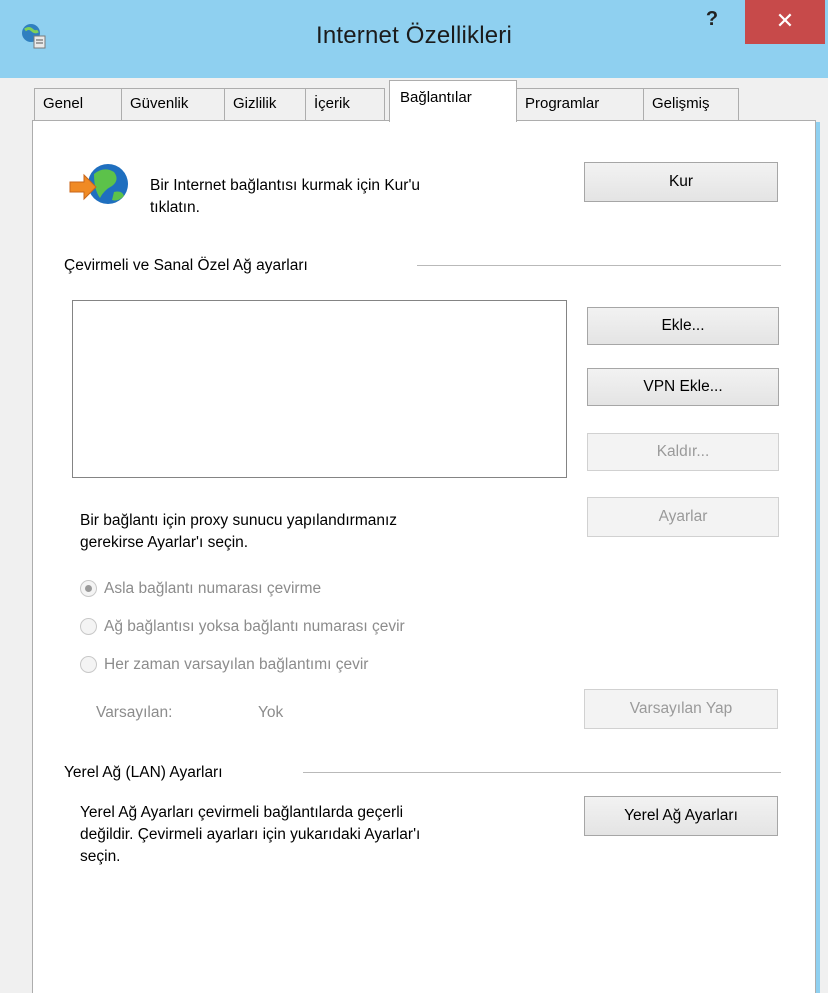 This screenshot has height=993, width=828. I want to click on default-connection-label: Varsayılan:, so click(134, 712).